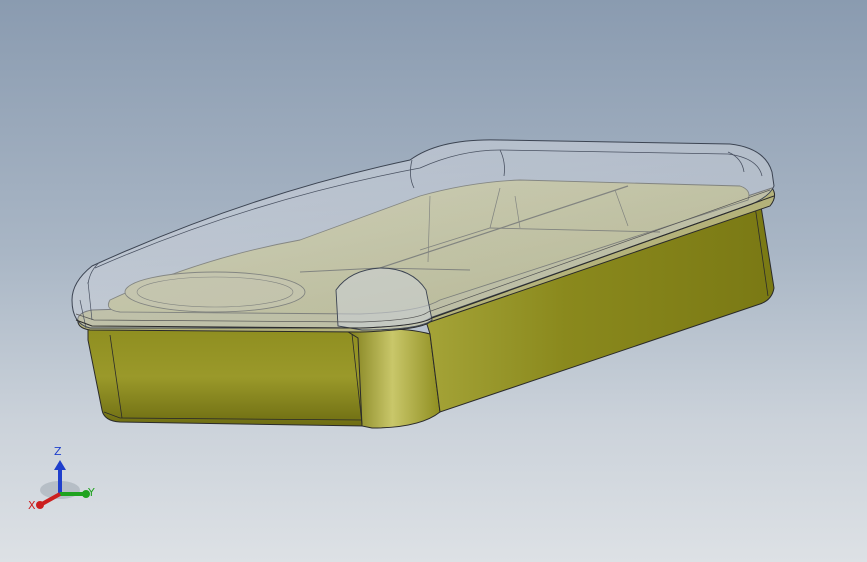  I want to click on container-front-wall, so click(226, 377).